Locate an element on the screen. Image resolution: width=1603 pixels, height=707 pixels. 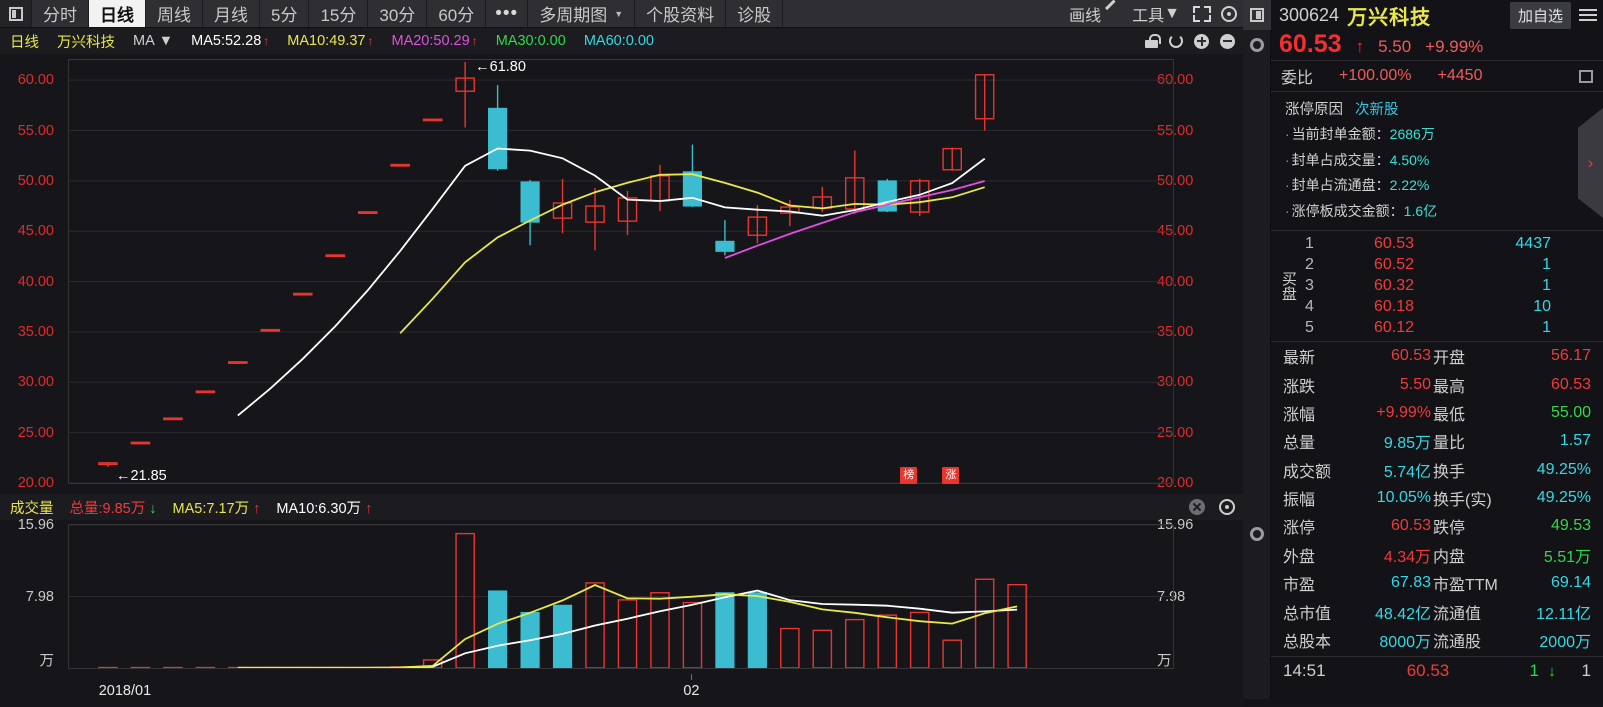
stat-key-4: 成交额 is located at coordinates (1307, 470).